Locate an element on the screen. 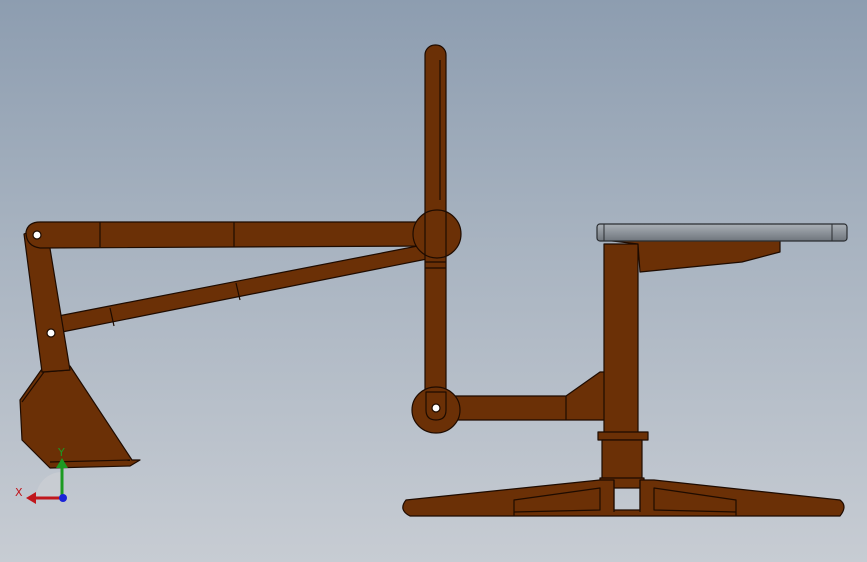 The height and width of the screenshot is (562, 867). brace-arm is located at coordinates (240, 289).